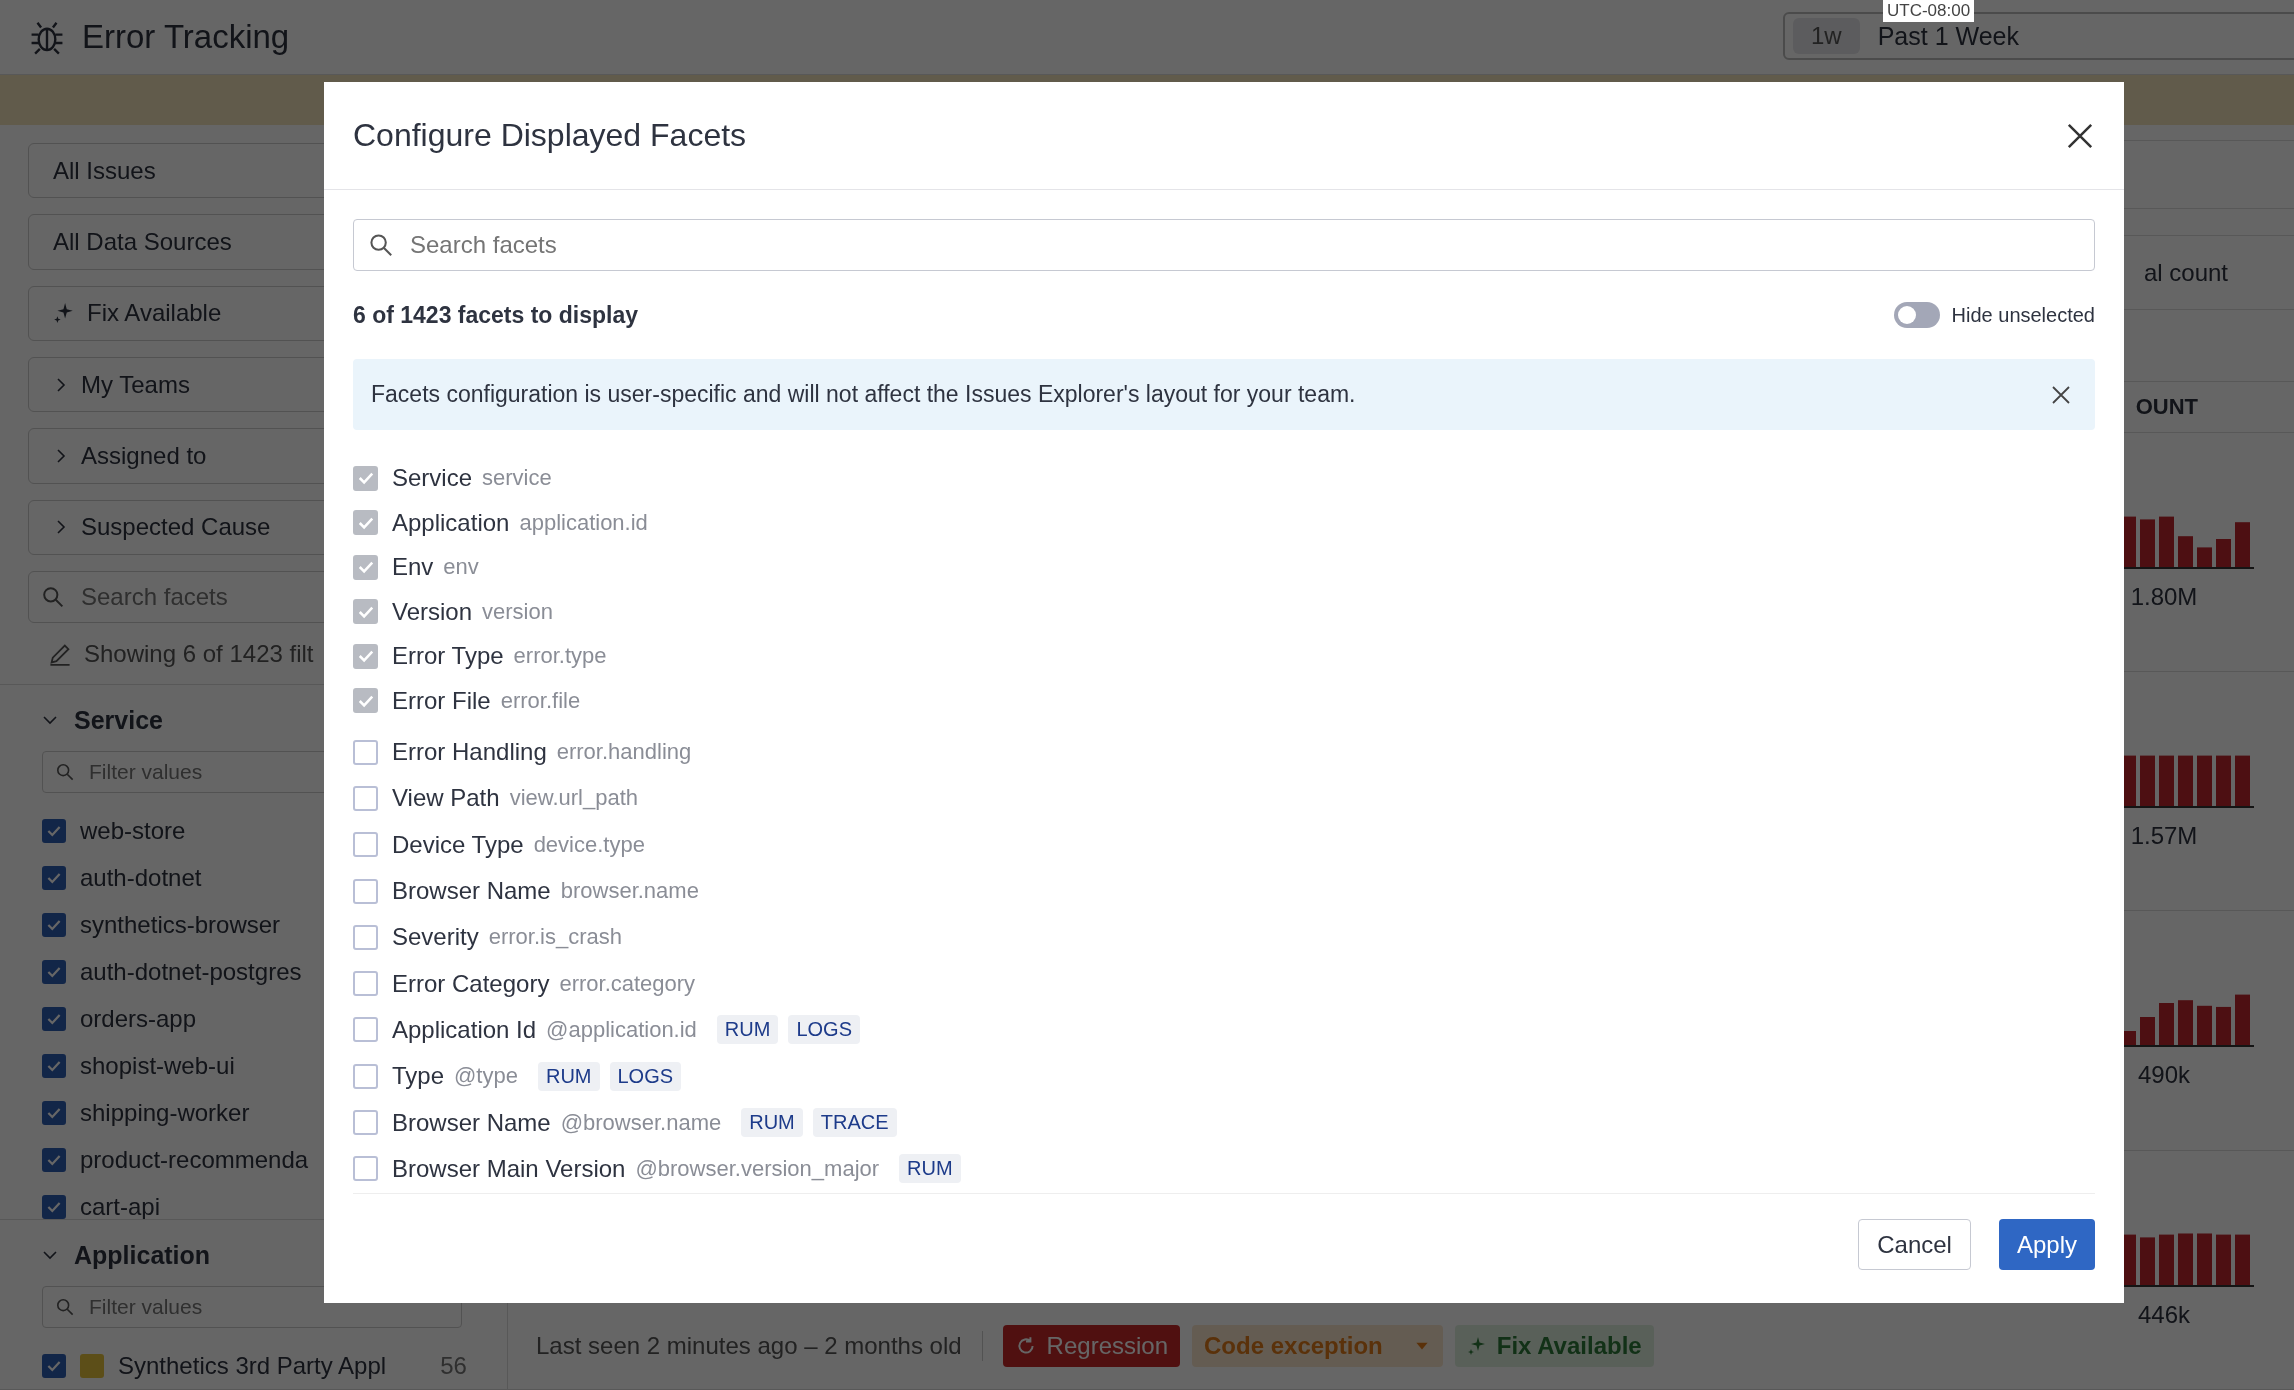 This screenshot has width=2294, height=1390. Describe the element at coordinates (2023, 315) in the screenshot. I see `toggle-label: Hide unselected` at that location.